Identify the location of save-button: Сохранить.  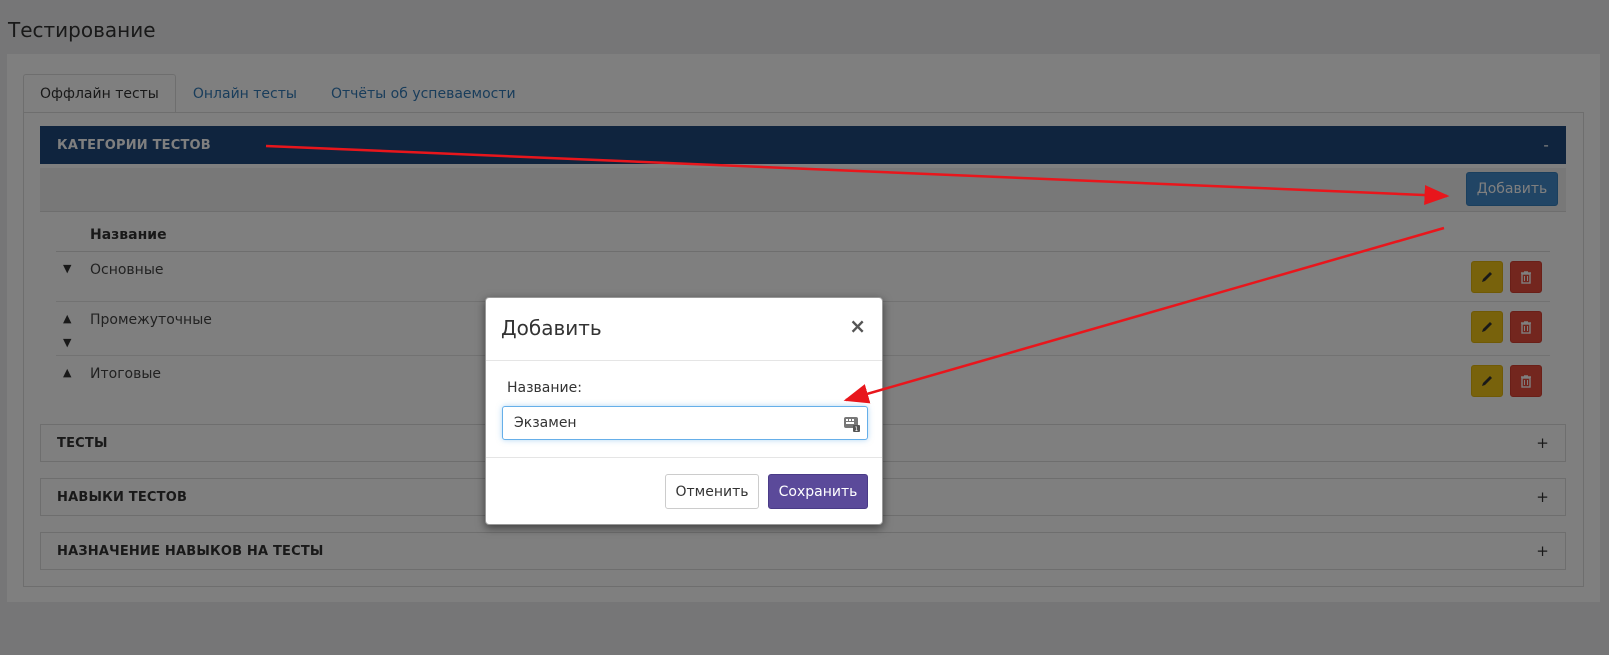
(818, 491).